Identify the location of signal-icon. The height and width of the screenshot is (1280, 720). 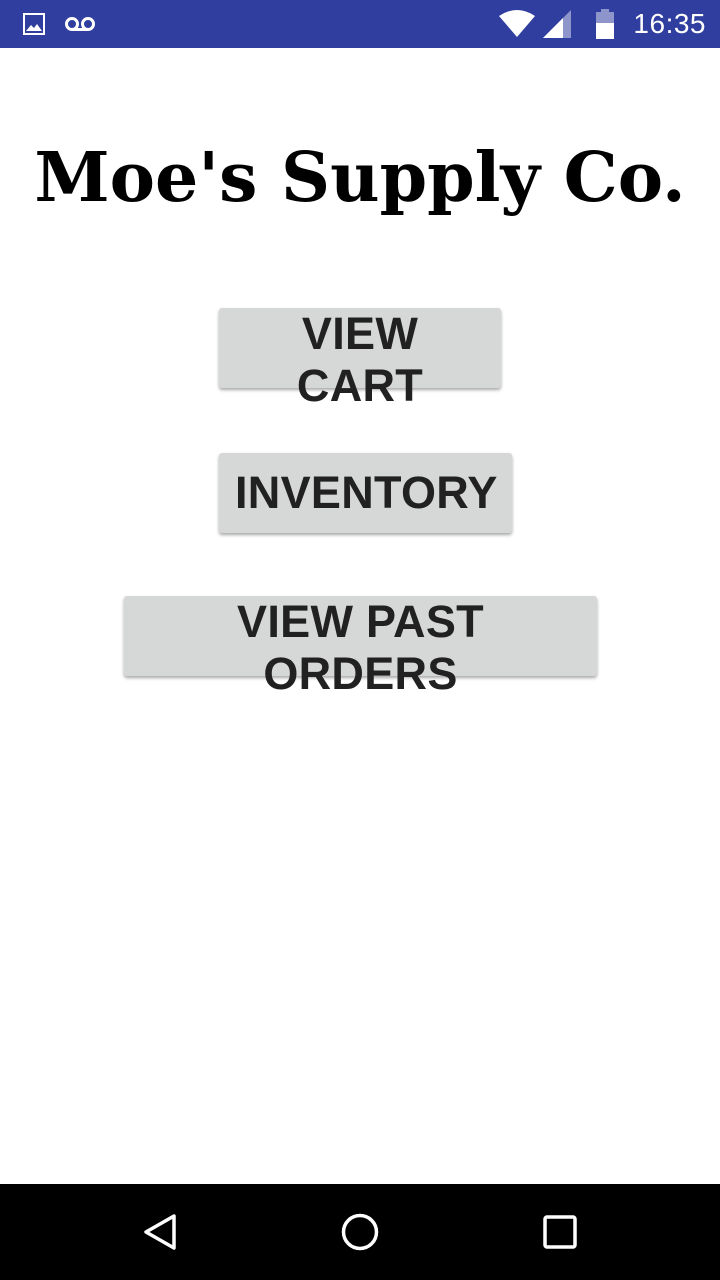
(557, 24).